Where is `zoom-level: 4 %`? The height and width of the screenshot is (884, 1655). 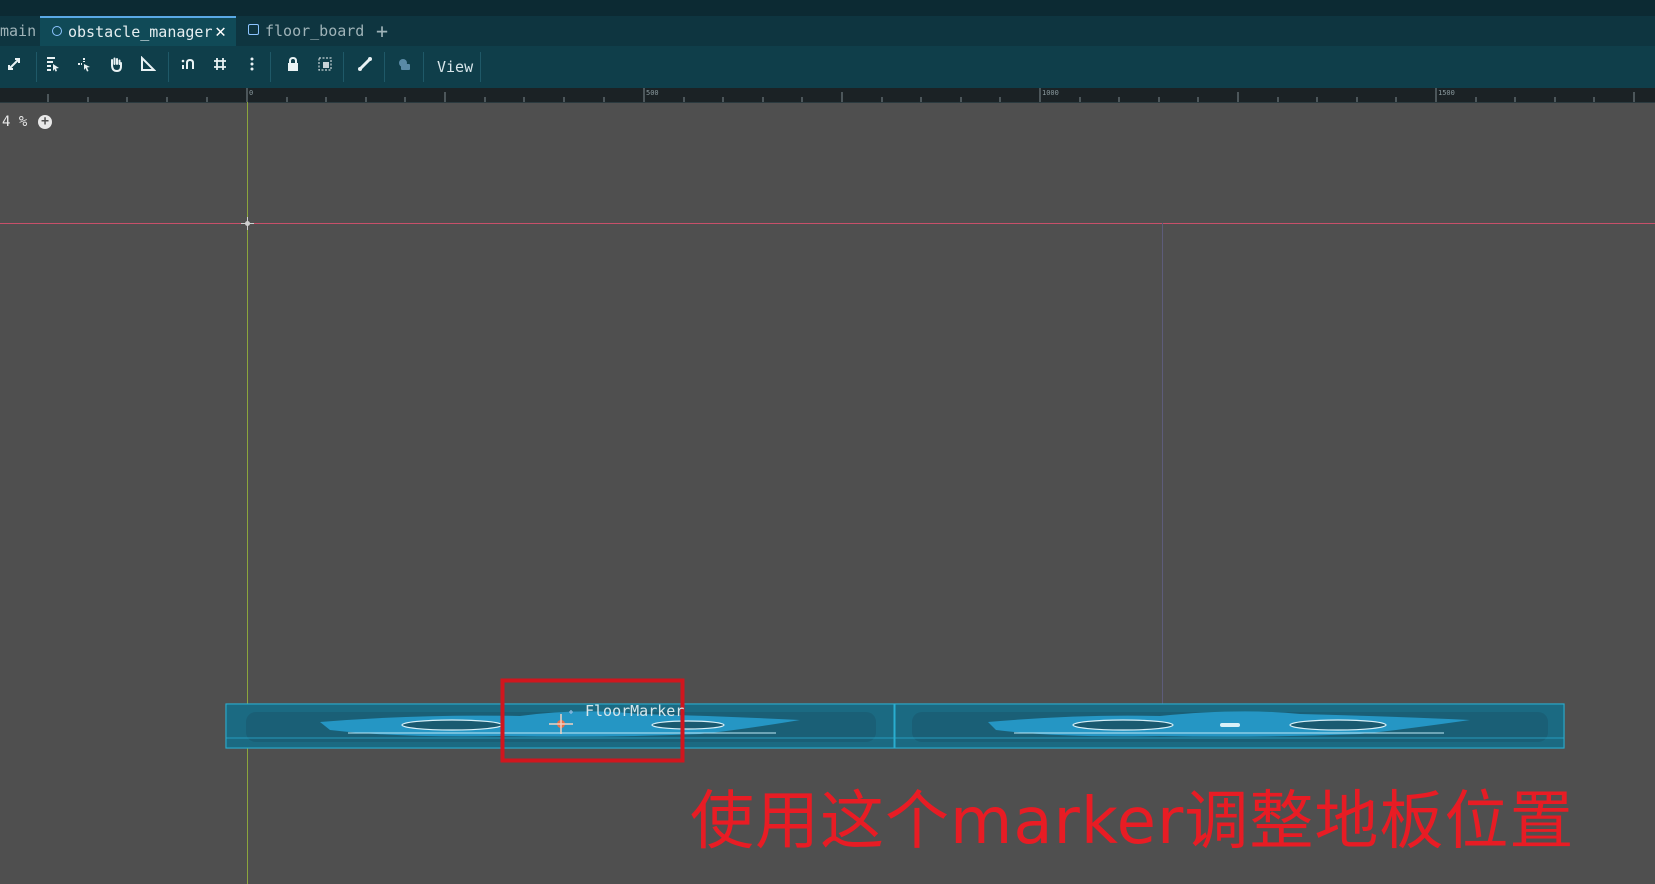 zoom-level: 4 % is located at coordinates (15, 122).